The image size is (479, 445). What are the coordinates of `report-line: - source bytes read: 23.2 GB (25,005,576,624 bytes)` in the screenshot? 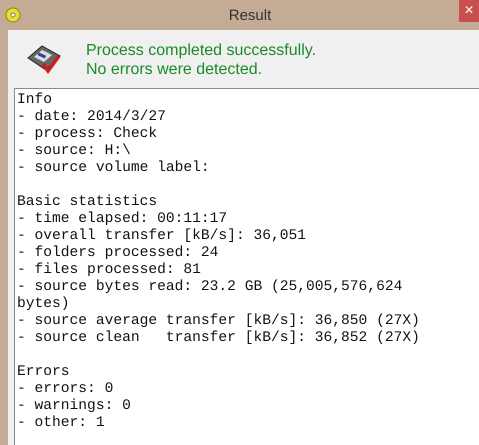 It's located at (210, 296).